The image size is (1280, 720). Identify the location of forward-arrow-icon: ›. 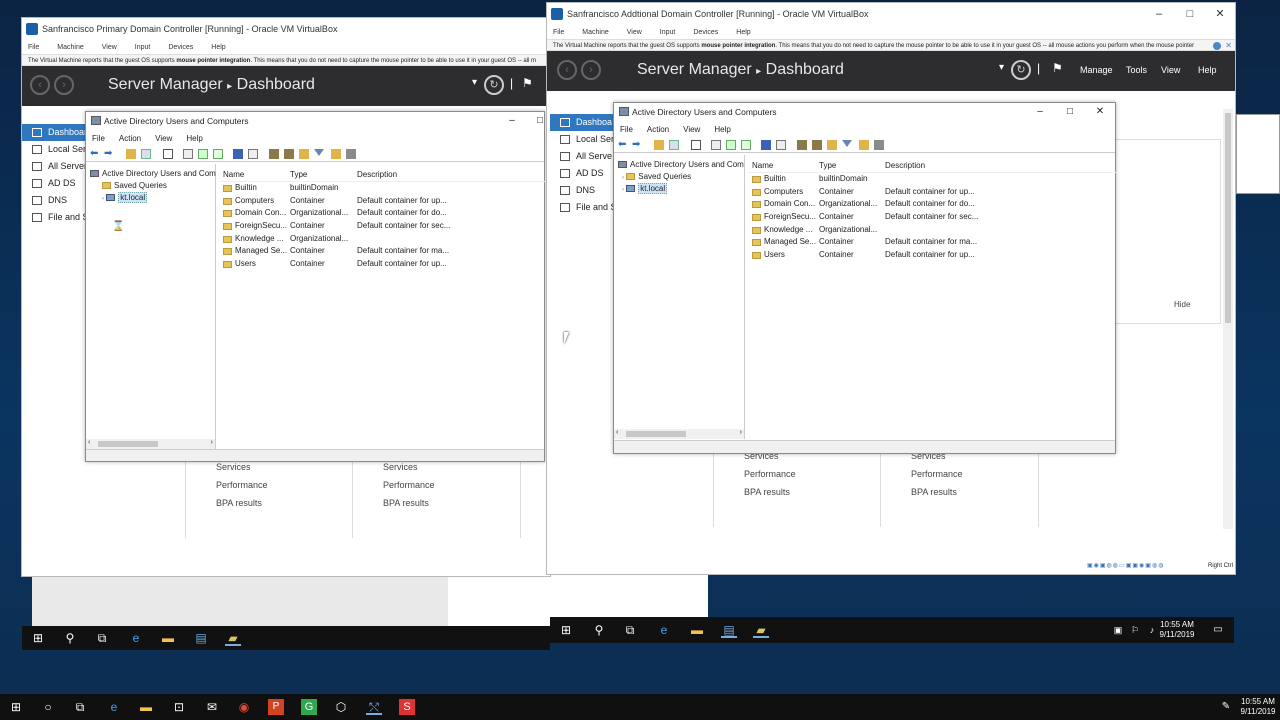
(64, 85).